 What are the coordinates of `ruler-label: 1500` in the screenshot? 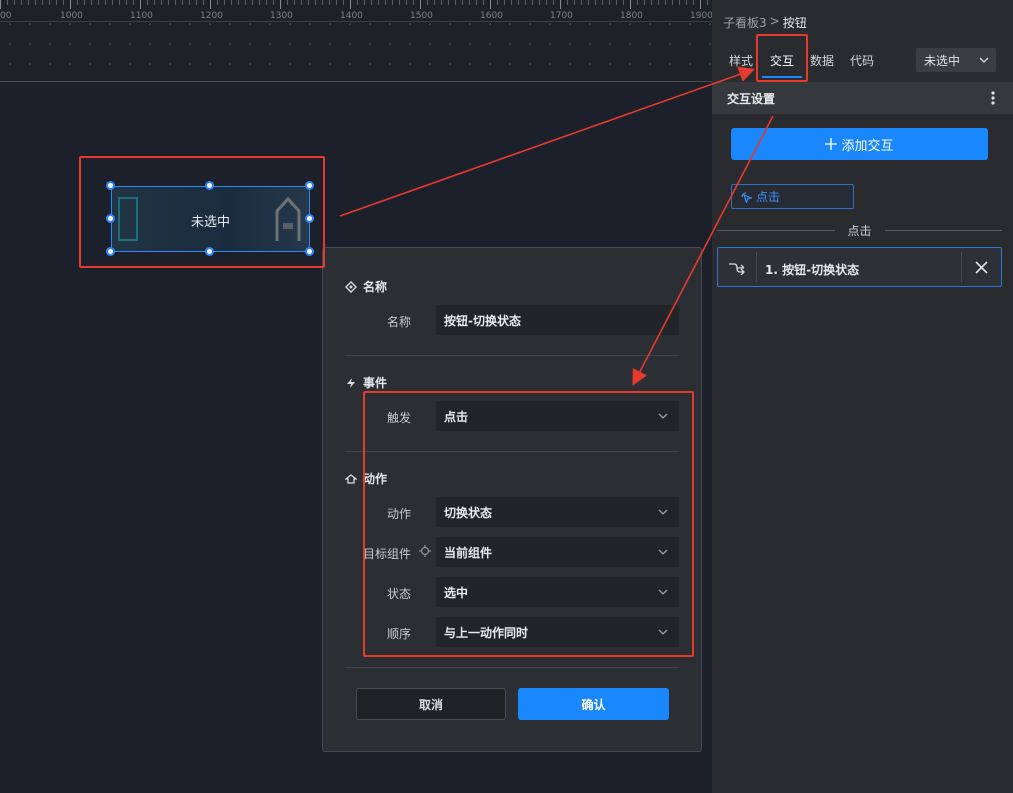 It's located at (421, 16).